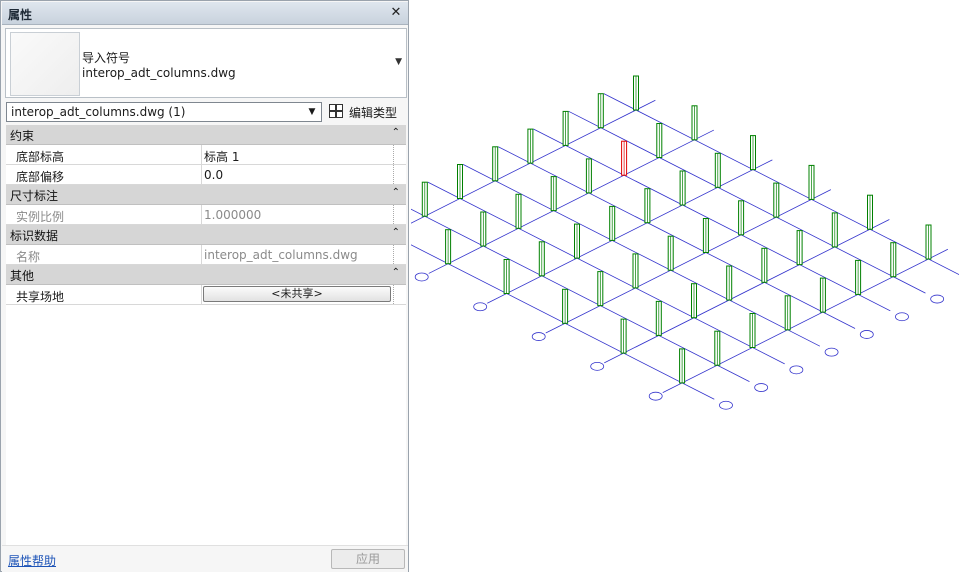 Image resolution: width=959 pixels, height=577 pixels. What do you see at coordinates (164, 112) in the screenshot?
I see `instance-filter-dropdown: interop_adt_columns.dwg (1) ▼` at bounding box center [164, 112].